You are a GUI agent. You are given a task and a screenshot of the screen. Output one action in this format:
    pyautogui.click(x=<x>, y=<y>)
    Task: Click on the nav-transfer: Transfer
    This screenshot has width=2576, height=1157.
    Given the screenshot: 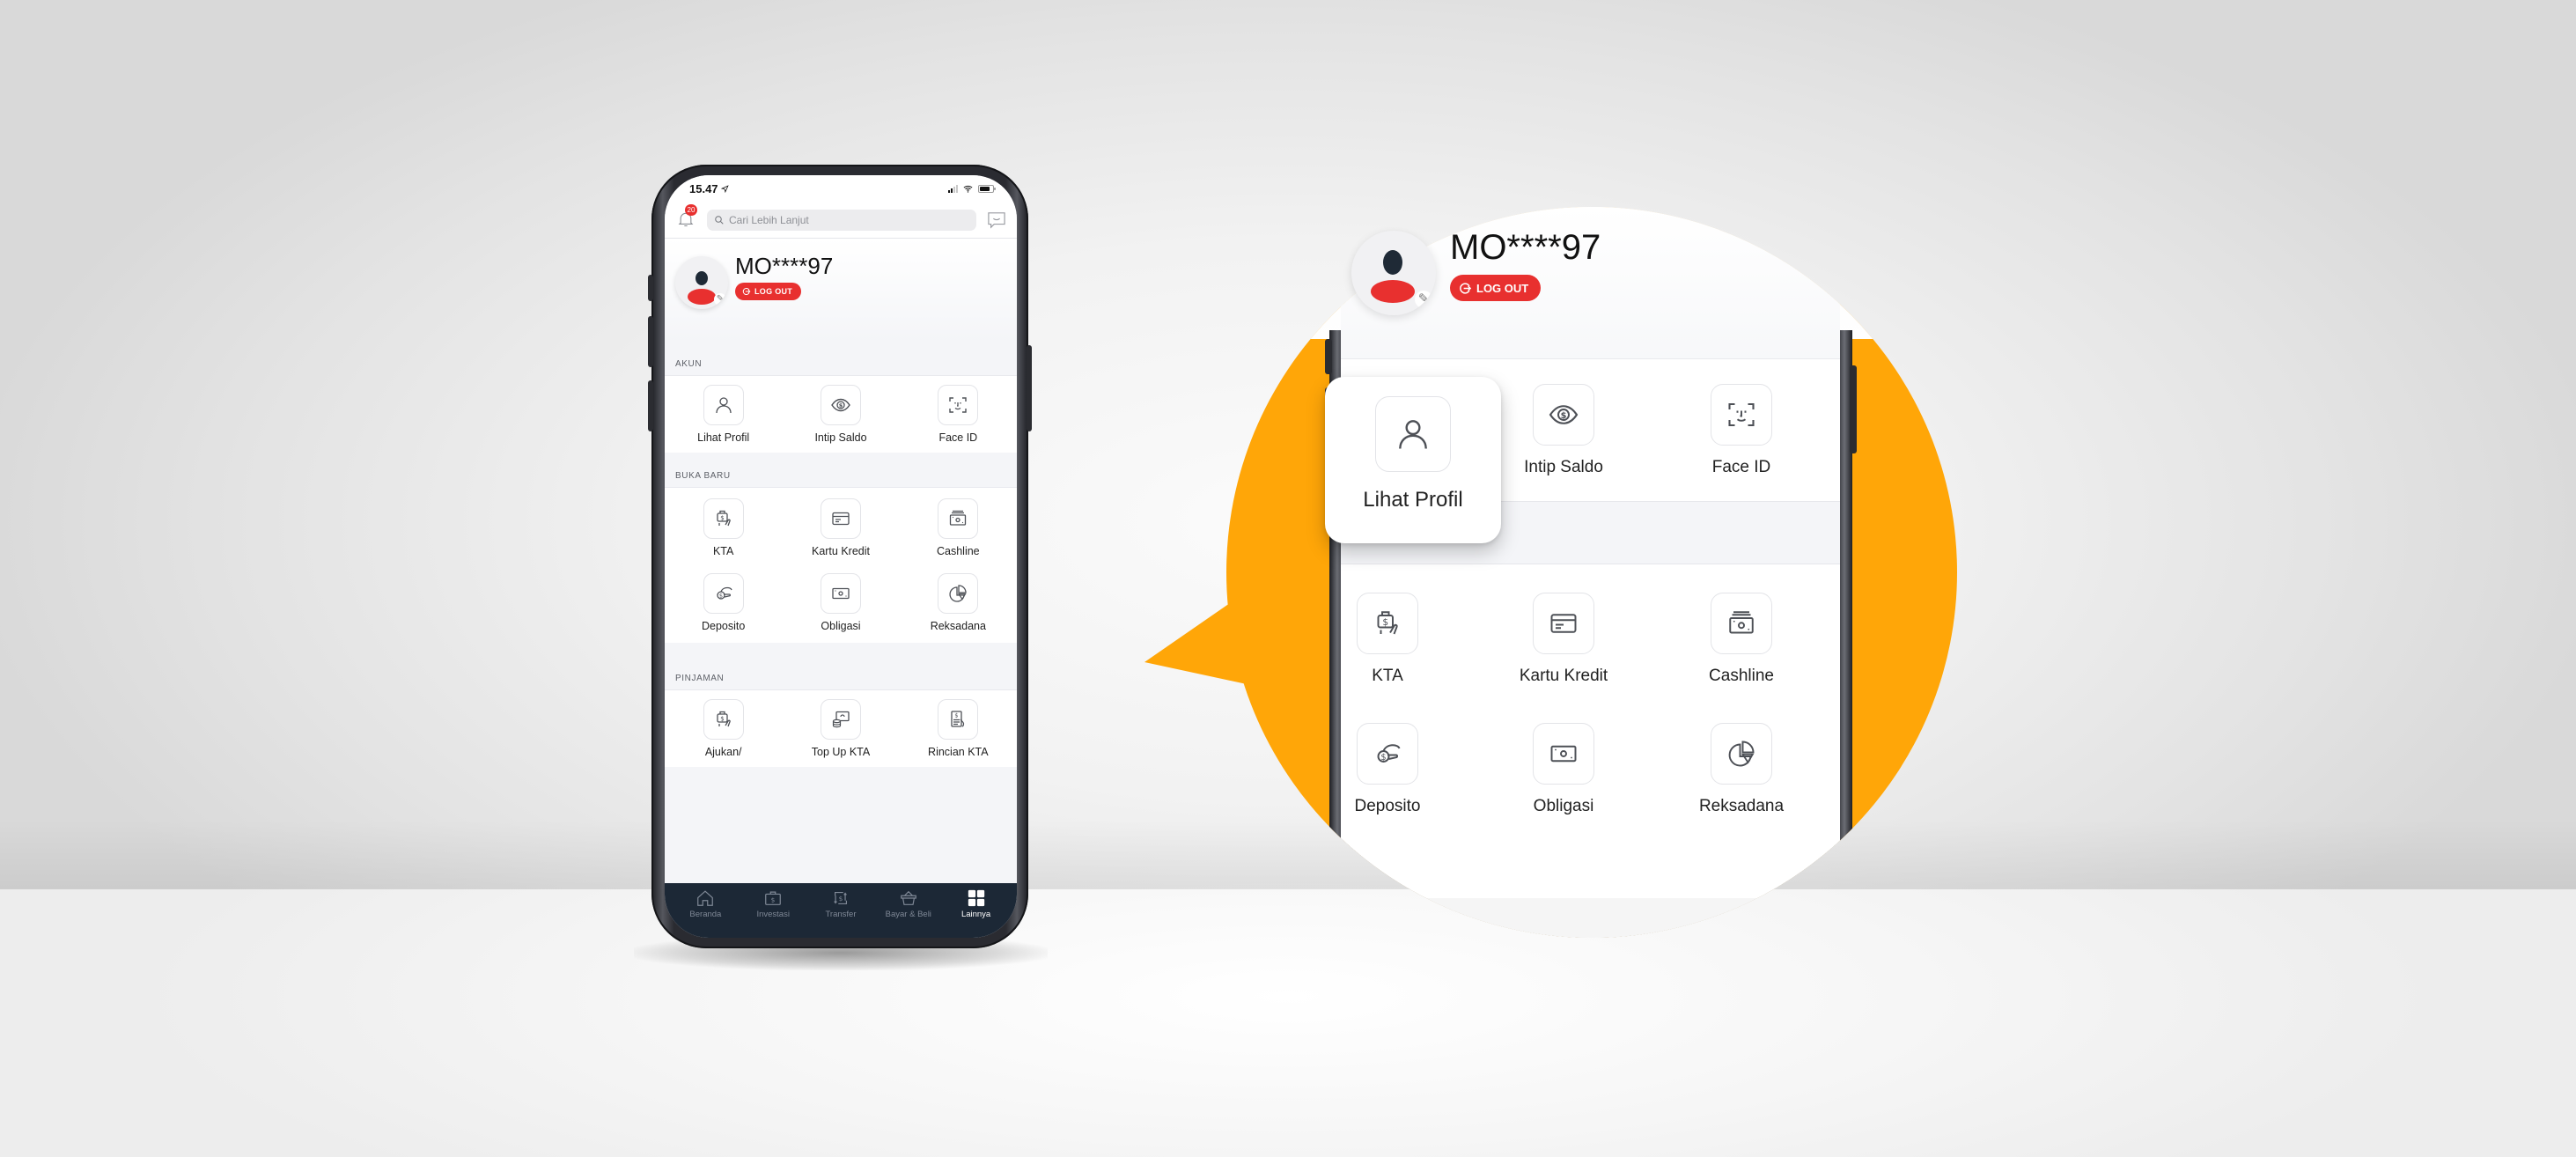 What is the action you would take?
    pyautogui.click(x=841, y=903)
    